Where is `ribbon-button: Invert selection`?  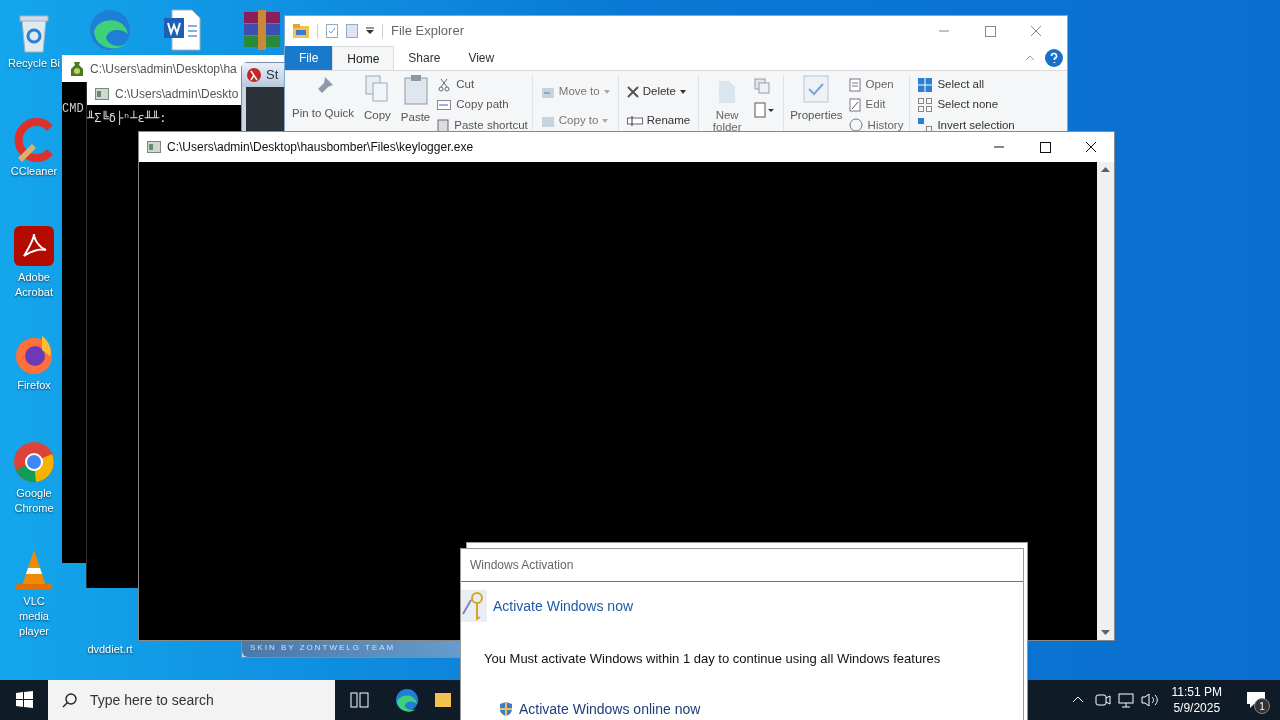 ribbon-button: Invert selection is located at coordinates (966, 125).